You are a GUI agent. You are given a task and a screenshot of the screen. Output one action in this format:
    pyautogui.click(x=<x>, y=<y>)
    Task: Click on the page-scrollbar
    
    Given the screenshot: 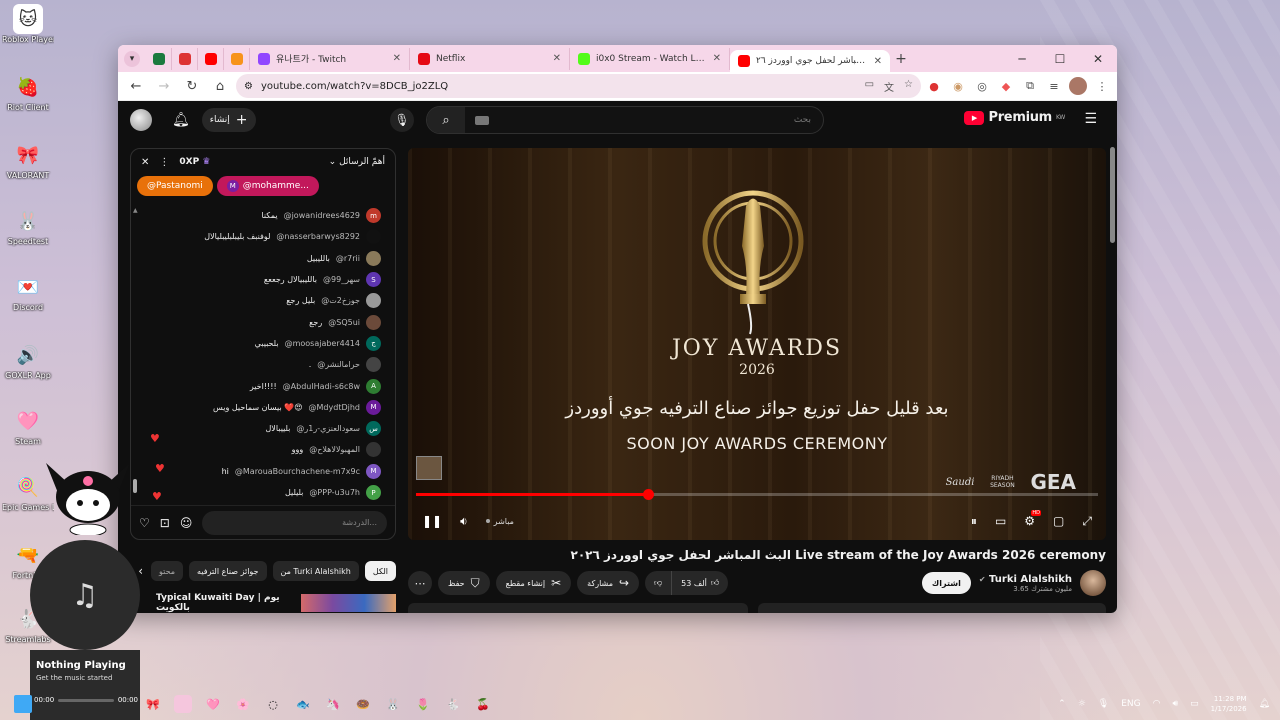 What is the action you would take?
    pyautogui.click(x=1112, y=195)
    